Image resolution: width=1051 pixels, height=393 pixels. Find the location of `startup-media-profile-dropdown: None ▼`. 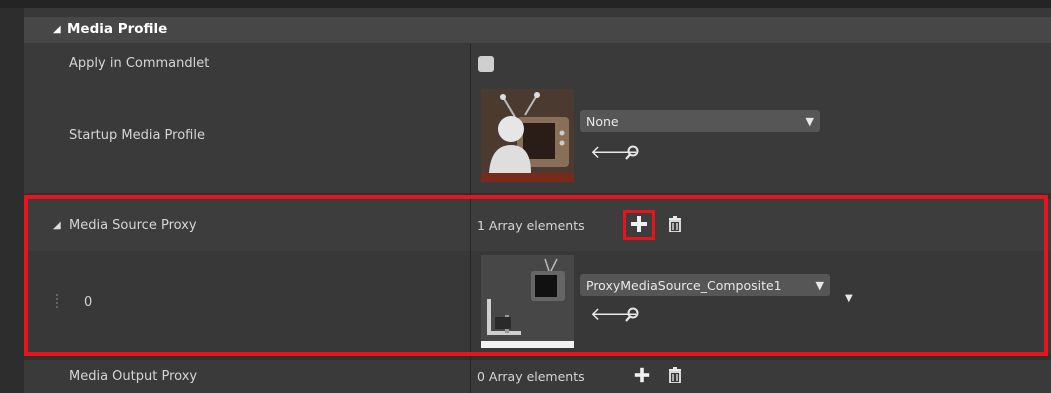

startup-media-profile-dropdown: None ▼ is located at coordinates (700, 121).